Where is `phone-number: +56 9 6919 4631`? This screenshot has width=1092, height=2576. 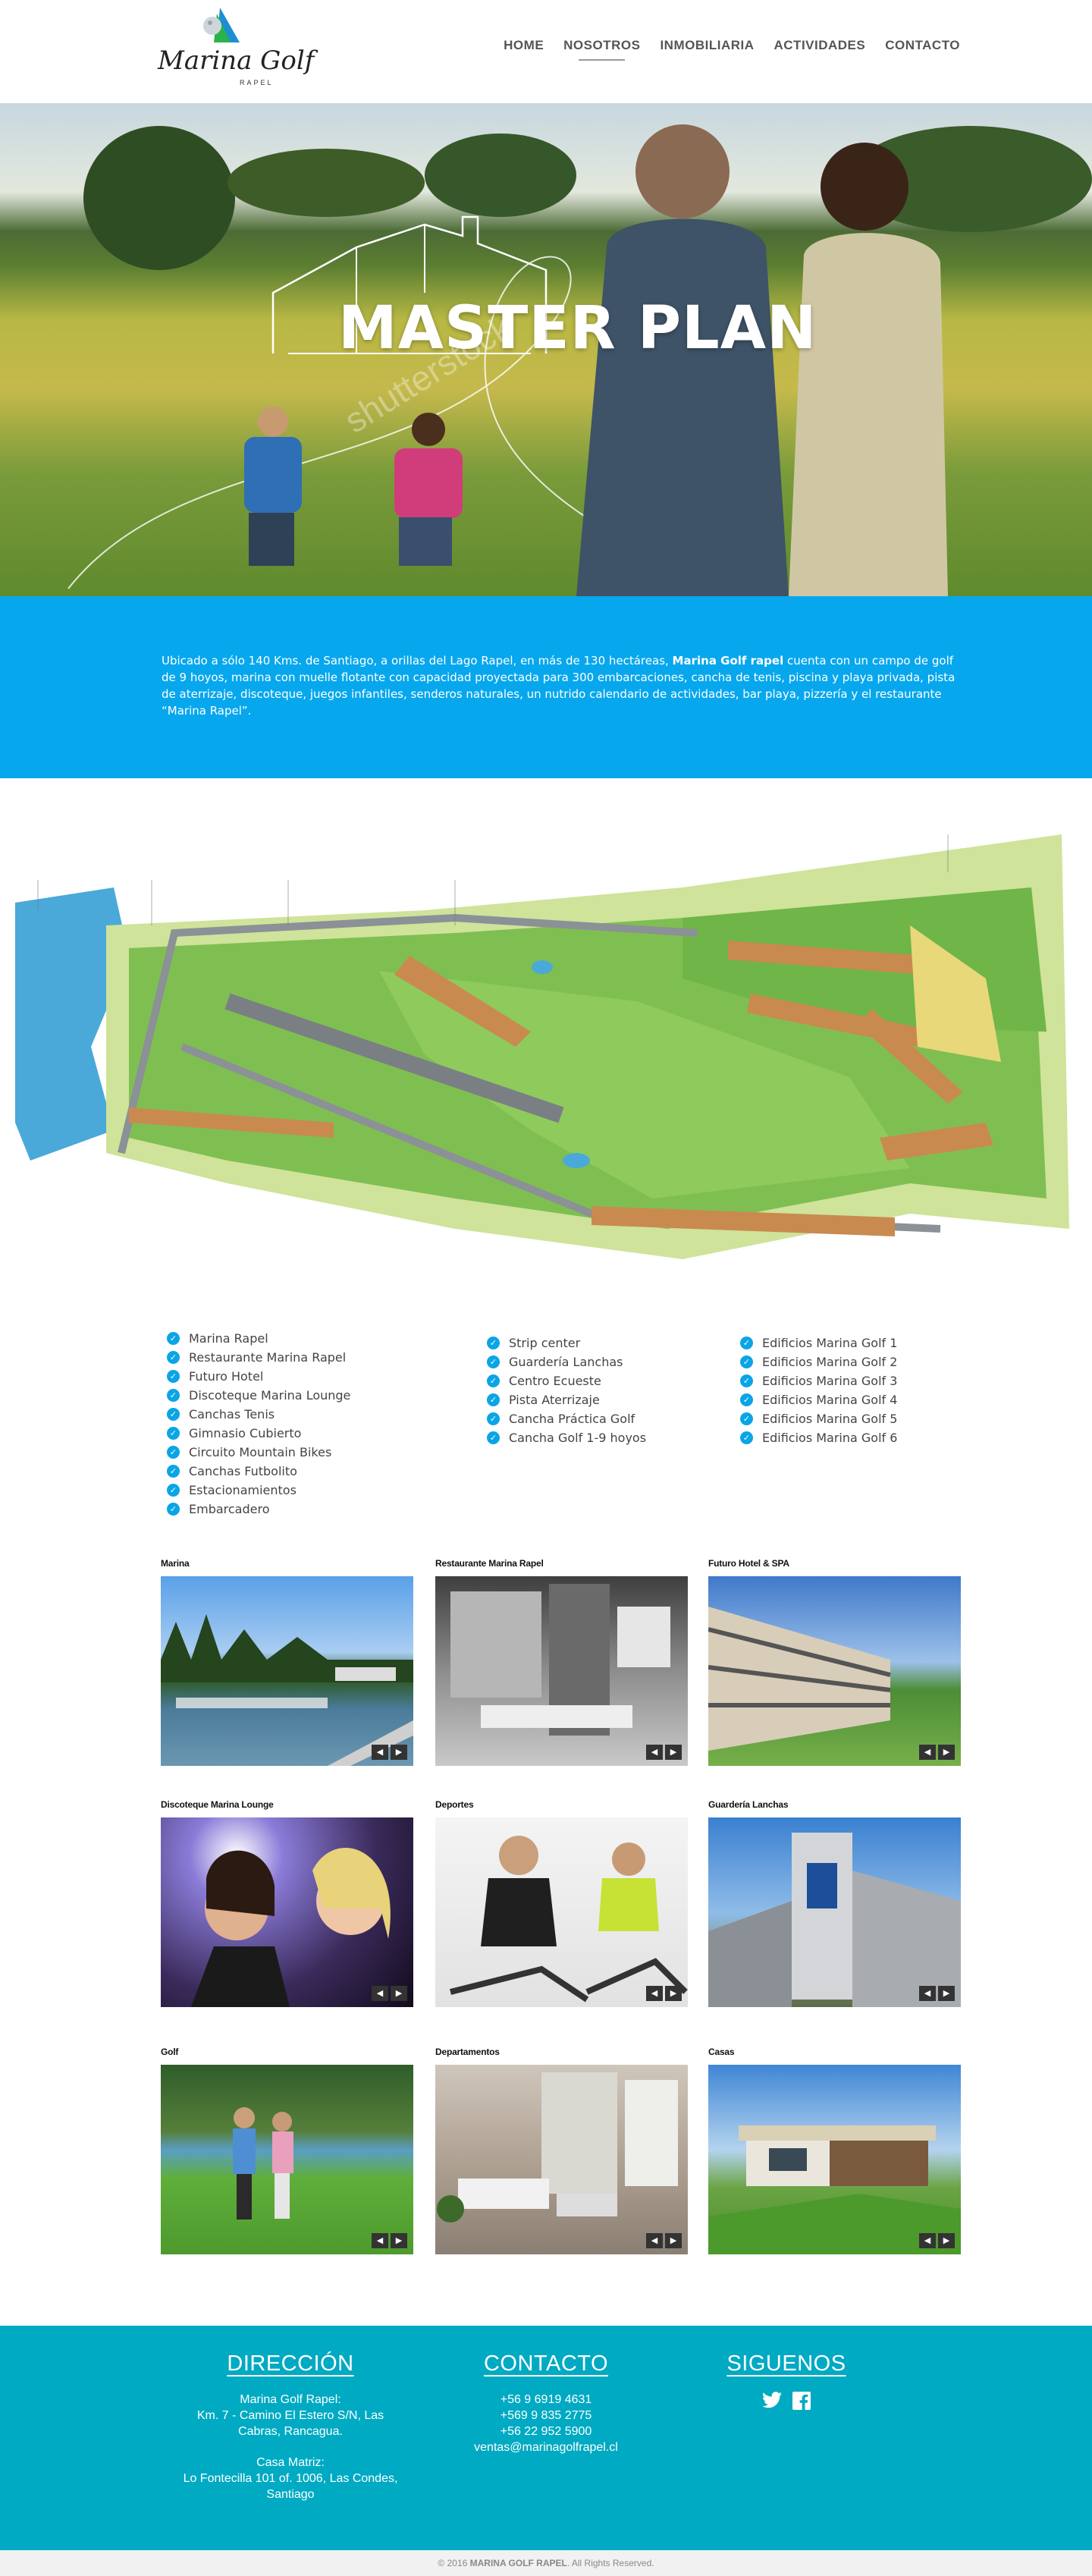 phone-number: +56 9 6919 4631 is located at coordinates (546, 2400).